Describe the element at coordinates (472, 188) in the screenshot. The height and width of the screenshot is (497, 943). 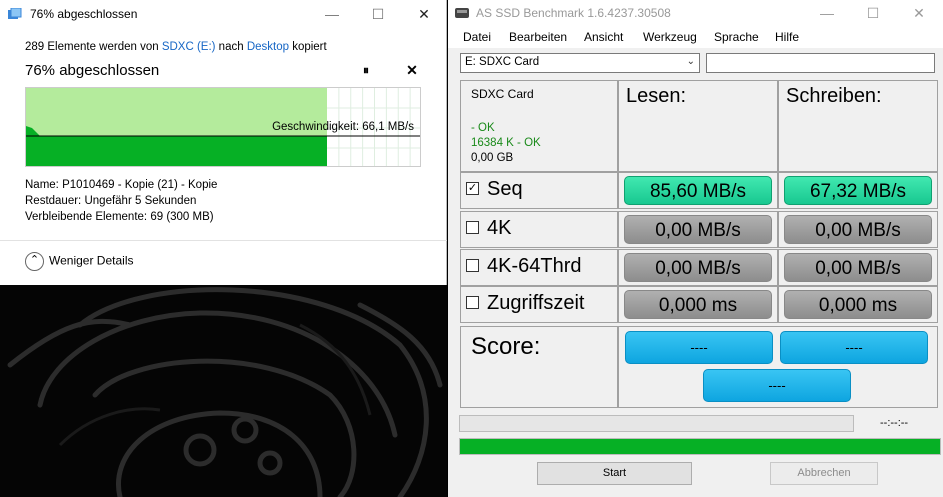
I see `seq-checkbox: ✓` at that location.